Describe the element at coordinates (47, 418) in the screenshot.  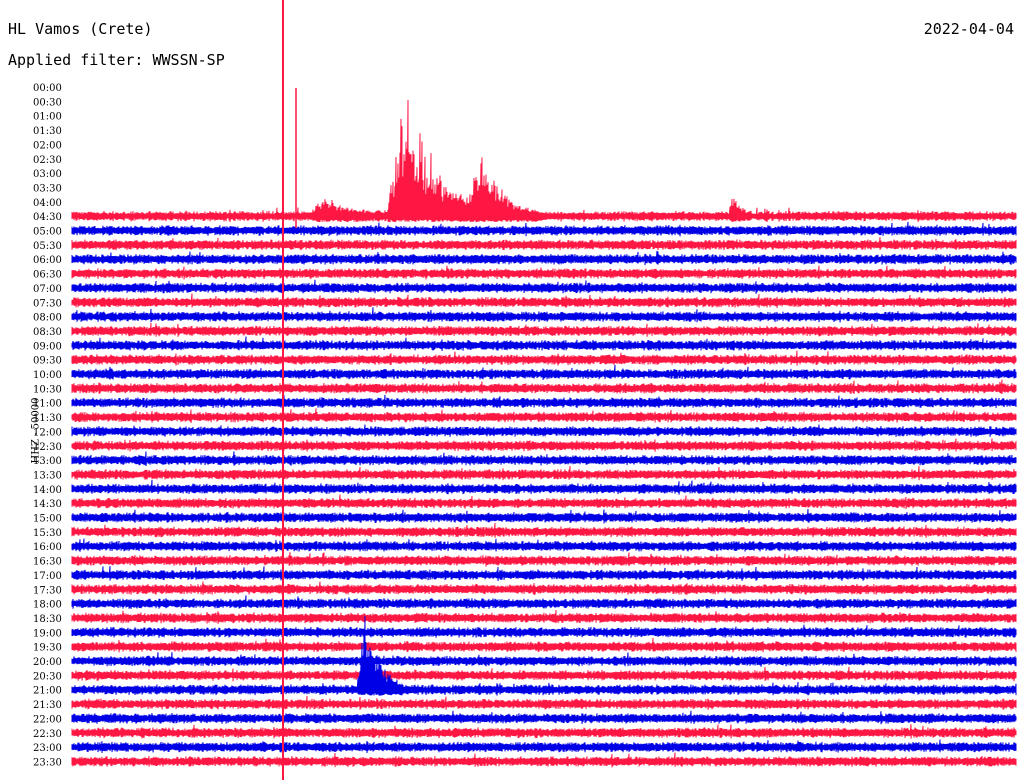
I see `row-time-label: 11:30` at that location.